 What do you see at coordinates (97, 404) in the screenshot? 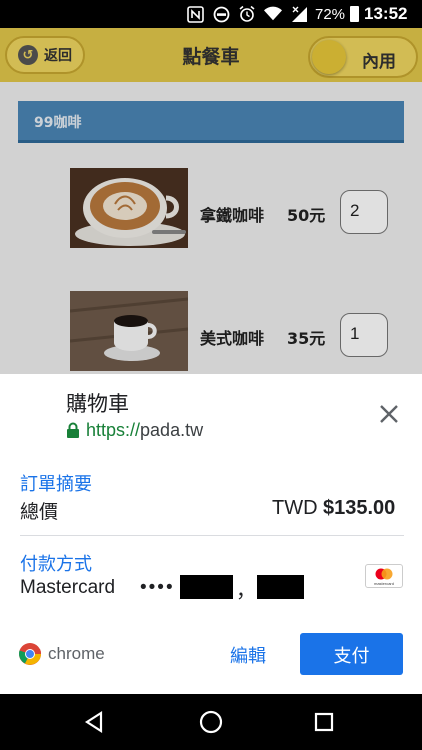
I see `sheet-title: 購物車` at bounding box center [97, 404].